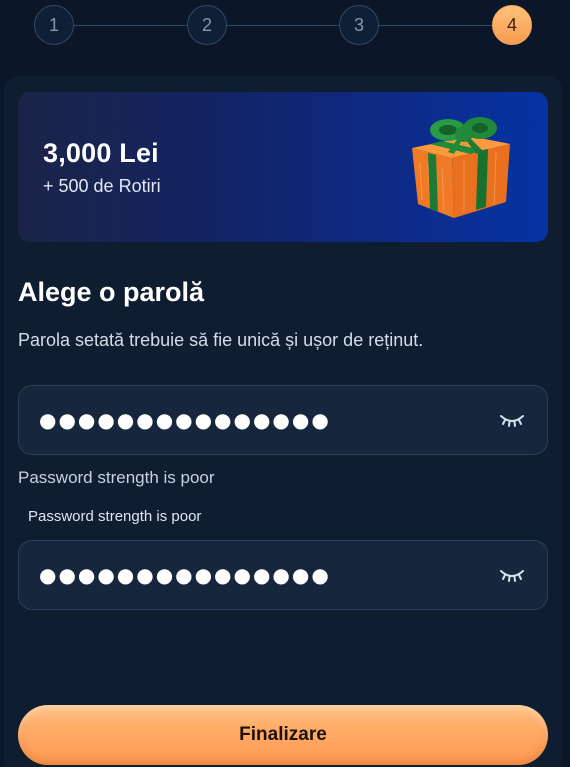  I want to click on confirm-password-input, so click(269, 575).